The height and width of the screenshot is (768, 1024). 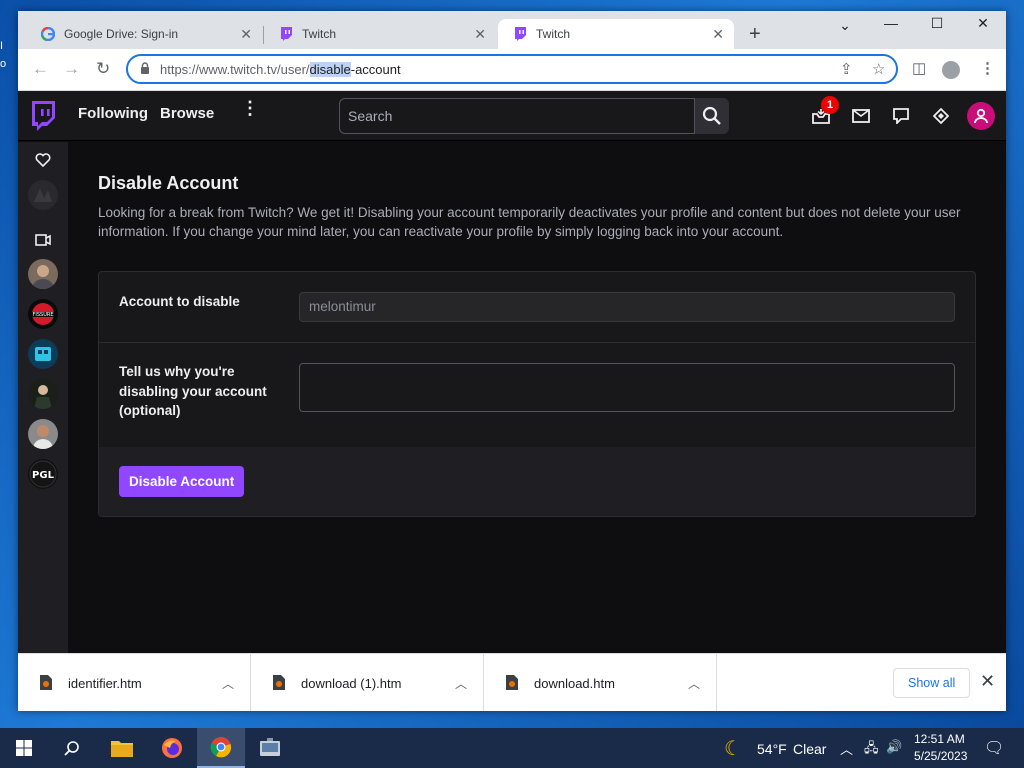 I want to click on share-icon: ⇪, so click(x=846, y=69).